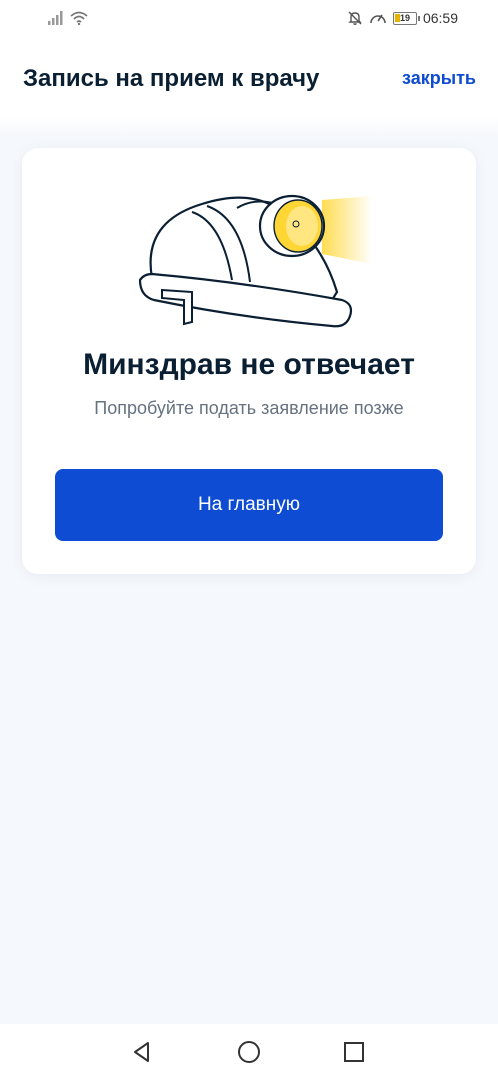 The height and width of the screenshot is (1080, 498). Describe the element at coordinates (249, 408) in the screenshot. I see `error-subtitle: Попробуйте подать заявление позже` at that location.